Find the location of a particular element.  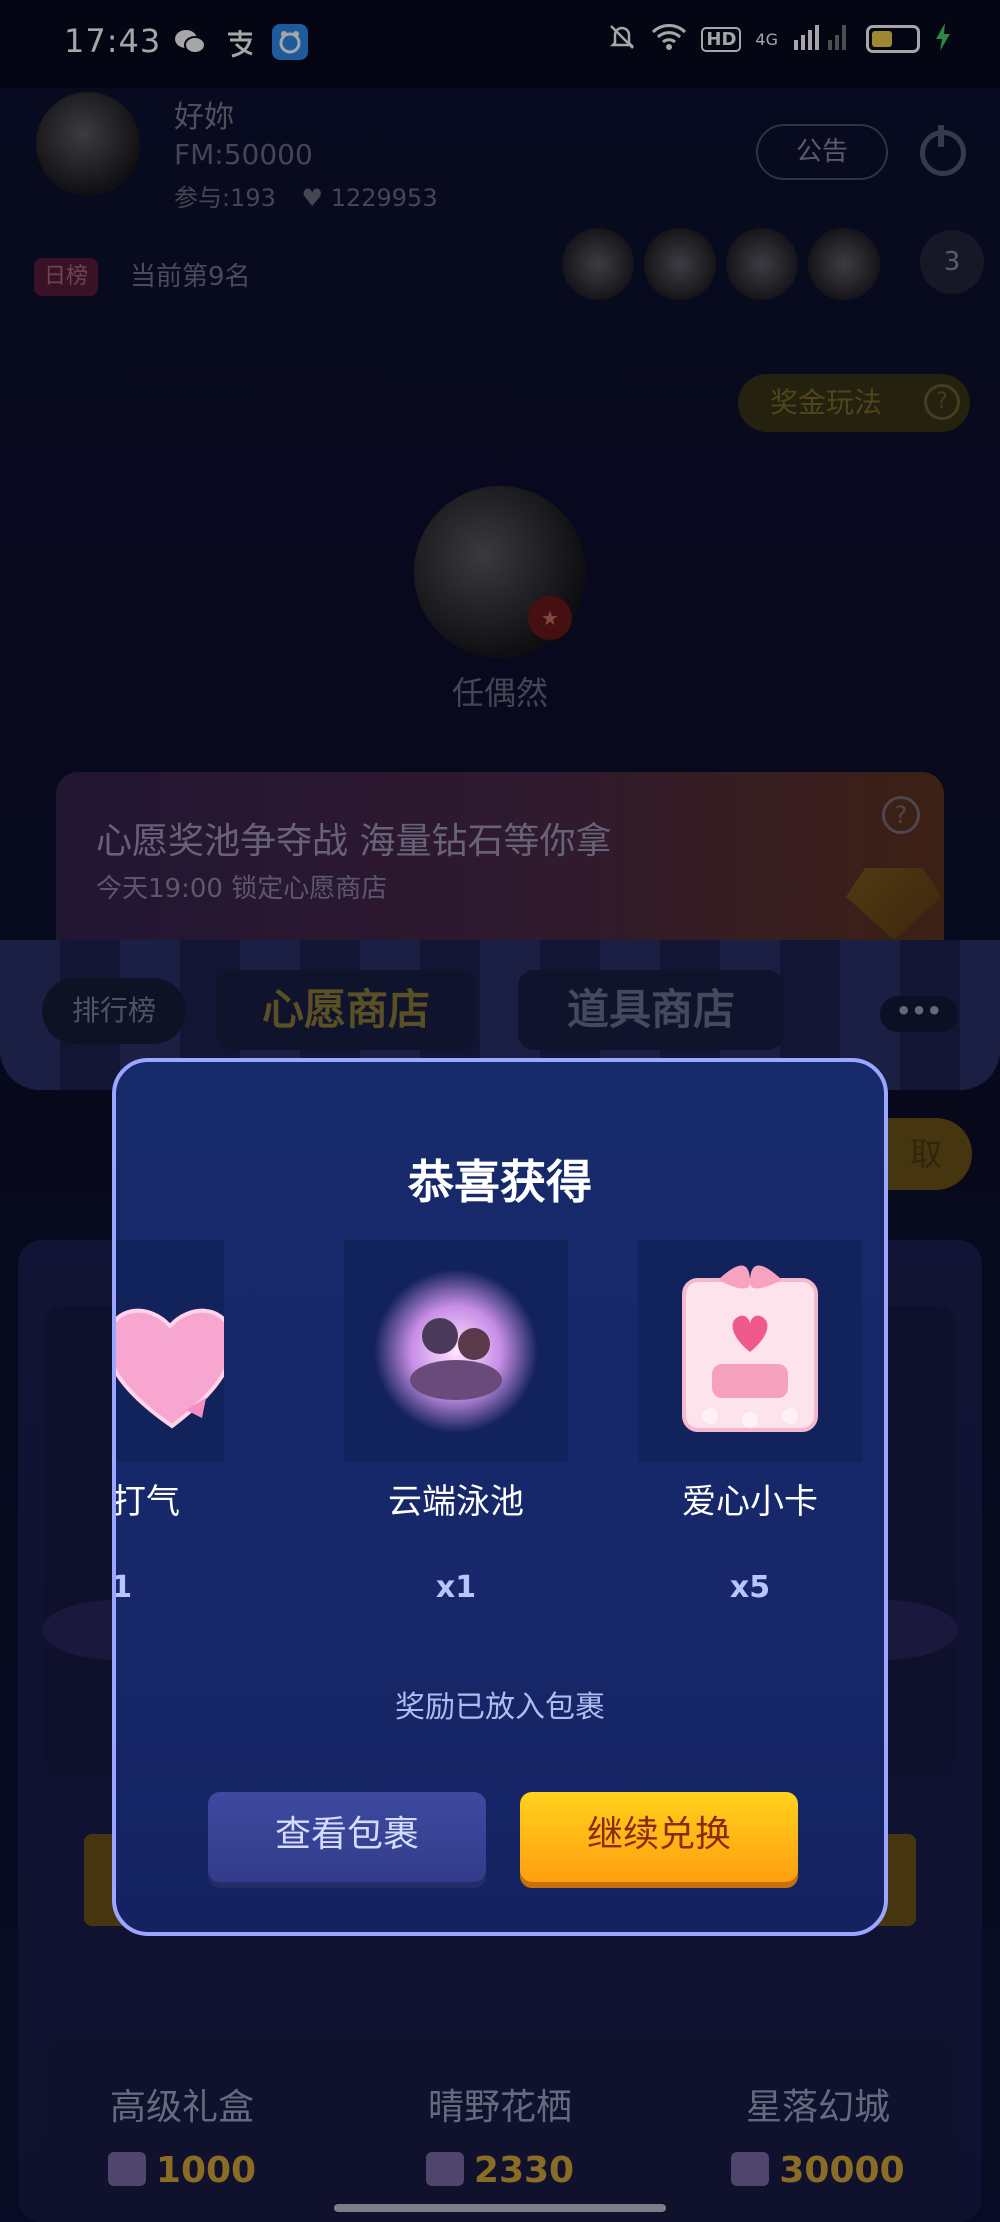

reward-item: 爱心小卡 x5 is located at coordinates (750, 1422).